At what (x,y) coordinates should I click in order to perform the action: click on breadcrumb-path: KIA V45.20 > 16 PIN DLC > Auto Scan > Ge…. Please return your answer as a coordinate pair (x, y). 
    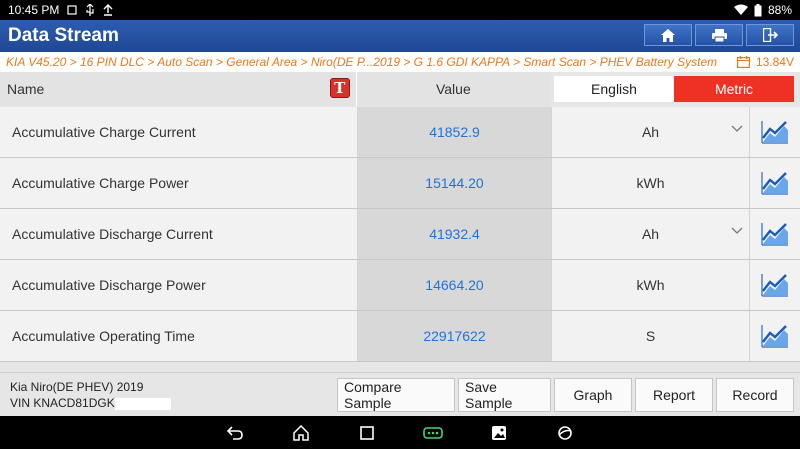
    Looking at the image, I should click on (362, 62).